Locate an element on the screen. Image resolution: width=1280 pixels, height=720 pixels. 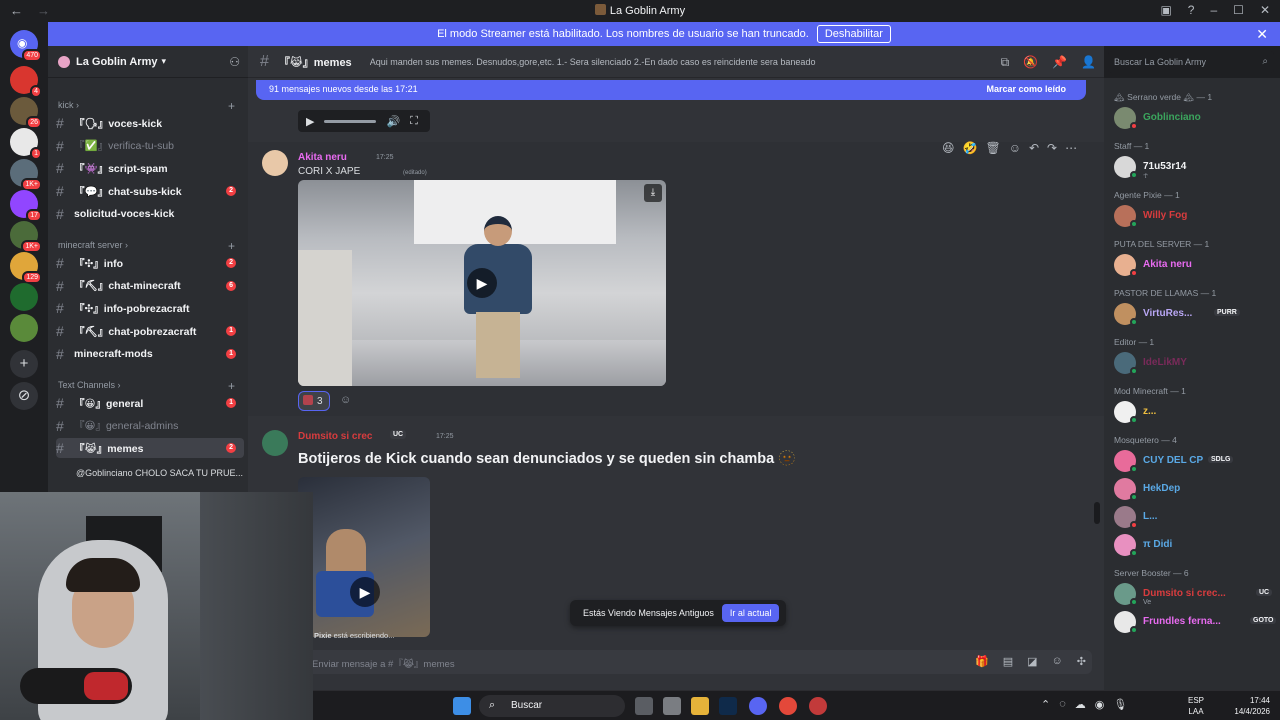
invite-icon: ⚇ is located at coordinates (234, 62).